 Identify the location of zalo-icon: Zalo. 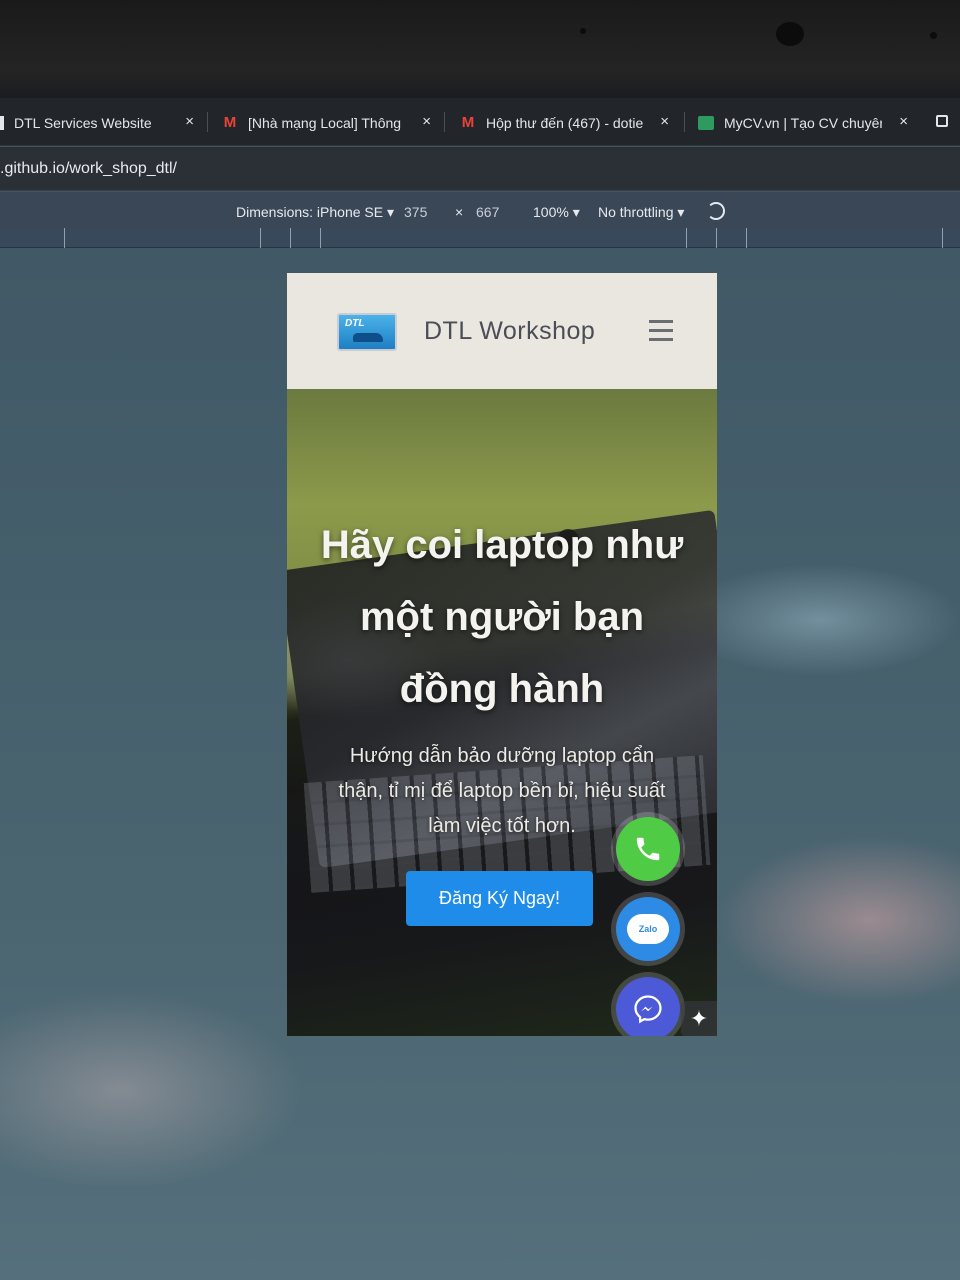
(648, 929).